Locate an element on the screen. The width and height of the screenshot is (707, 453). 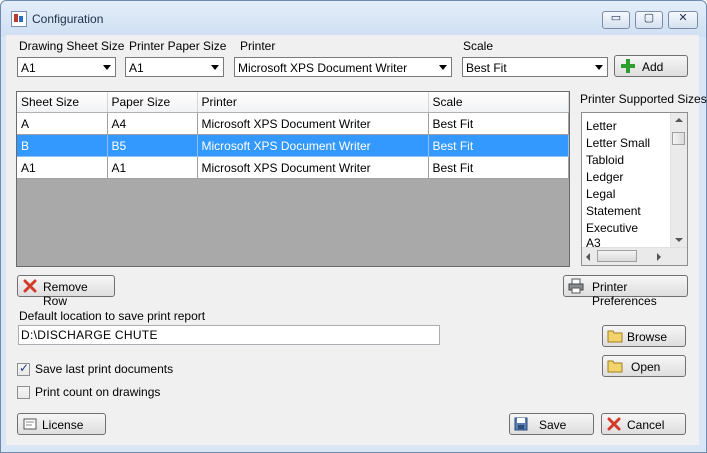
list-item: Letter is located at coordinates (601, 126).